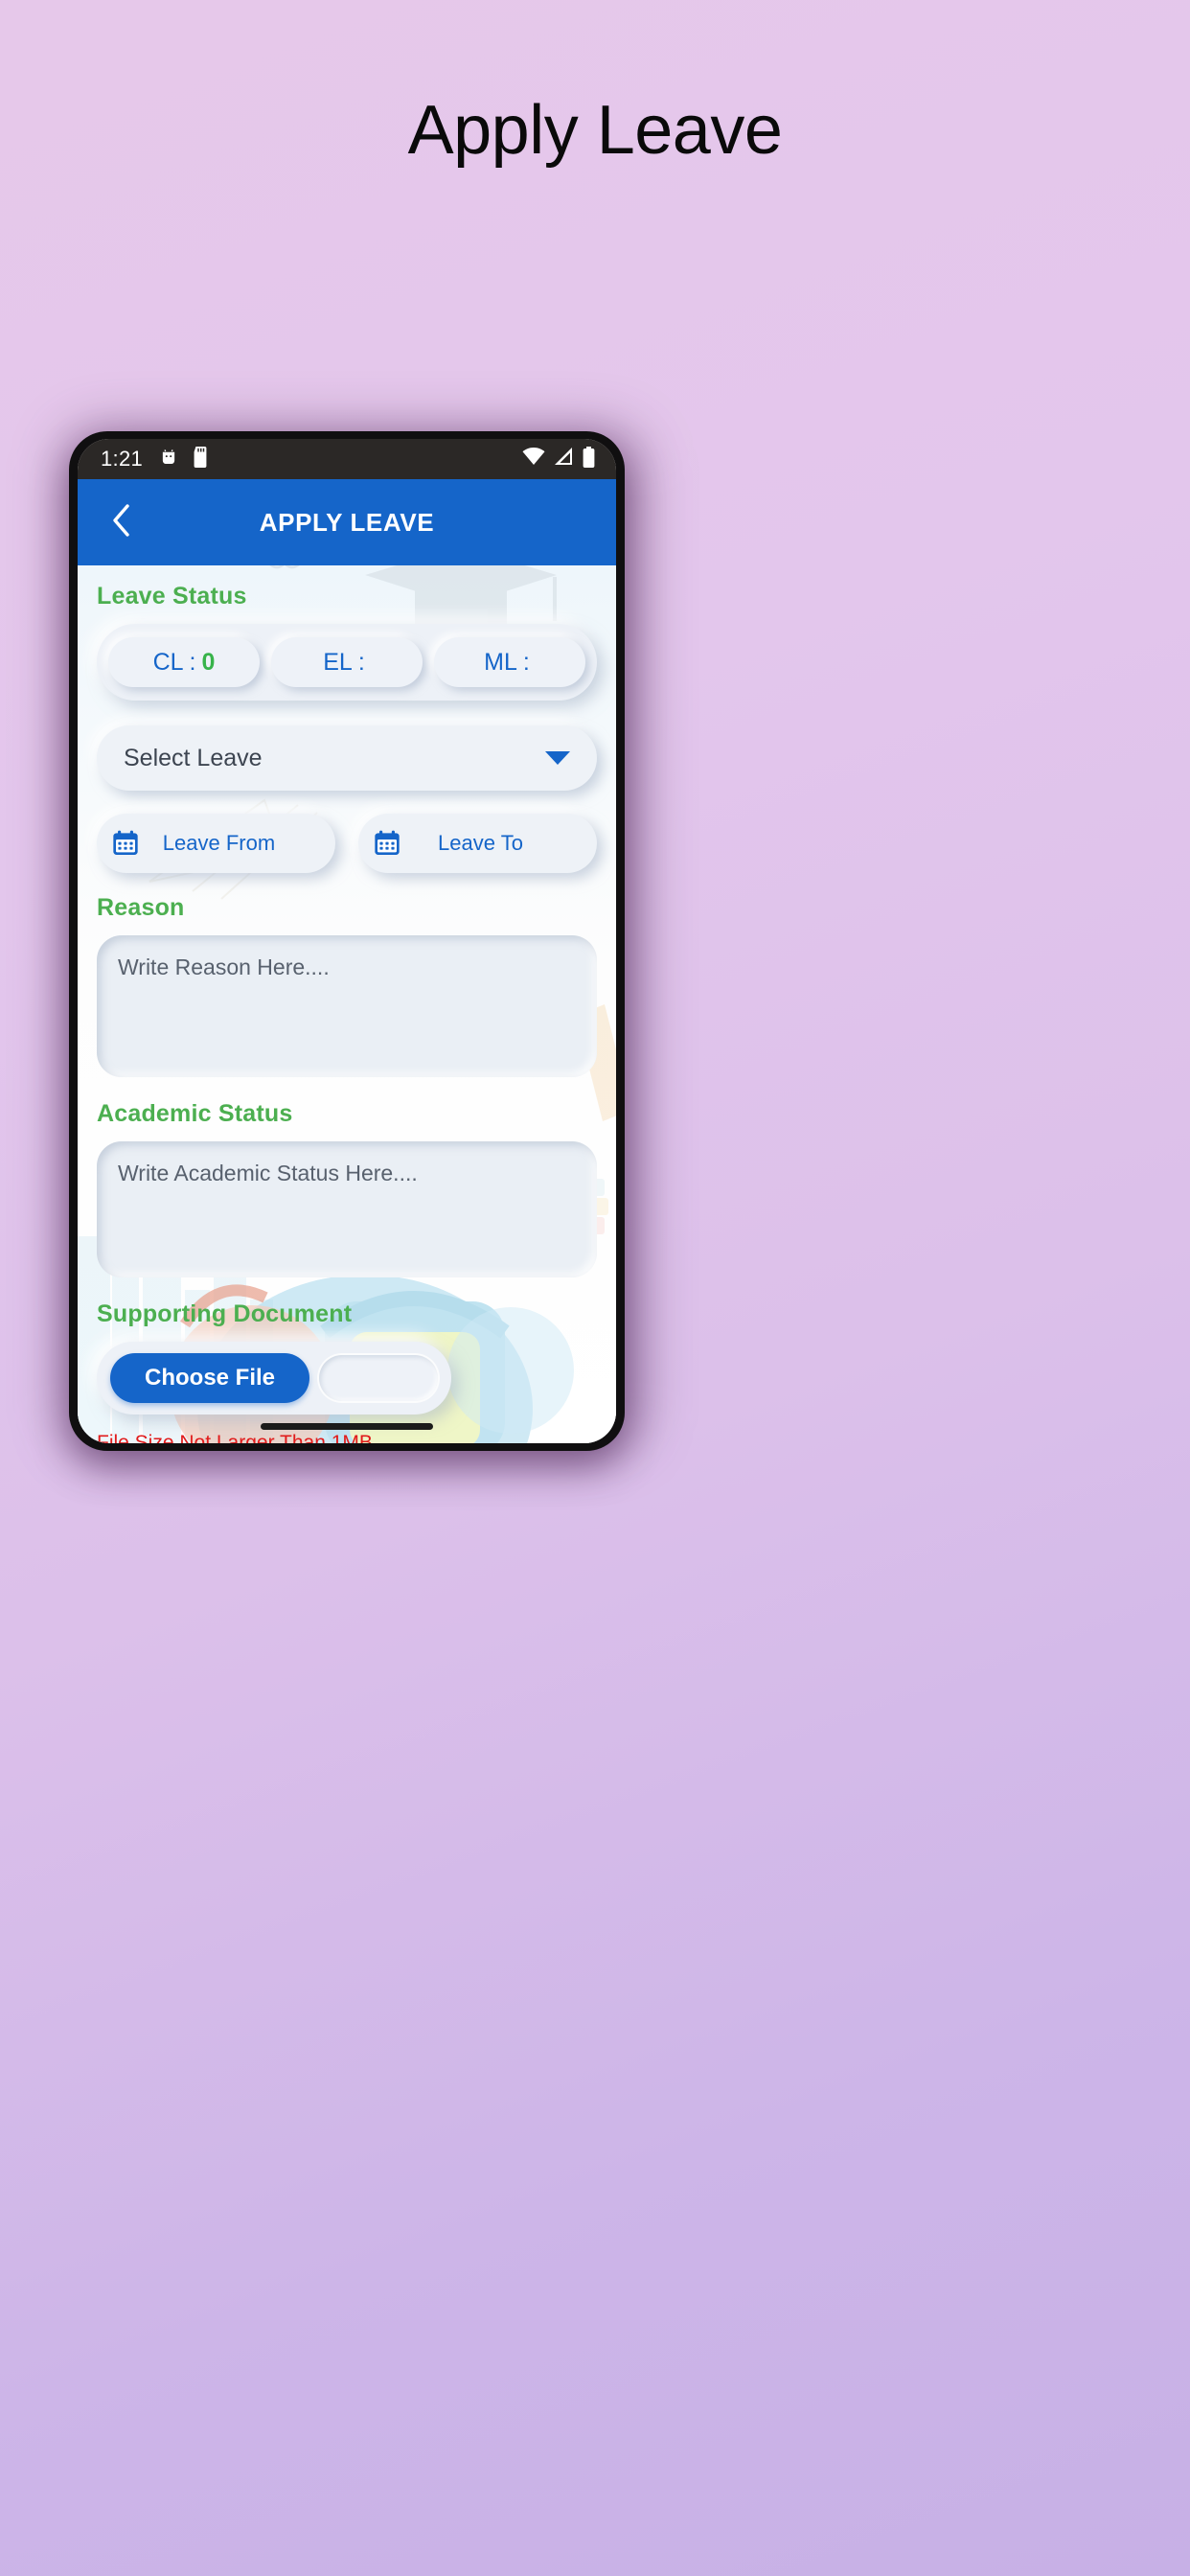  I want to click on chevron-left-icon, so click(122, 522).